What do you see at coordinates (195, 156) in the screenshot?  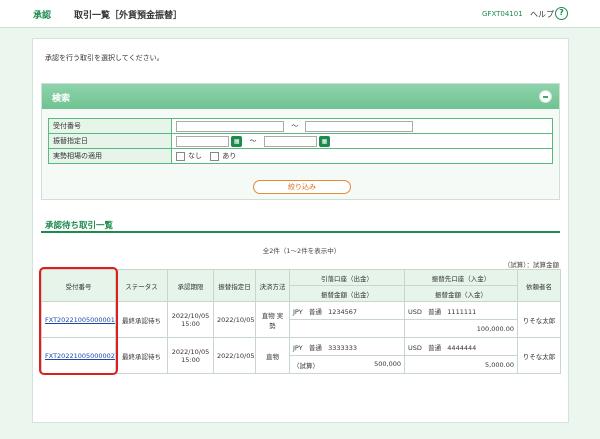 I see `option-none-label: なし` at bounding box center [195, 156].